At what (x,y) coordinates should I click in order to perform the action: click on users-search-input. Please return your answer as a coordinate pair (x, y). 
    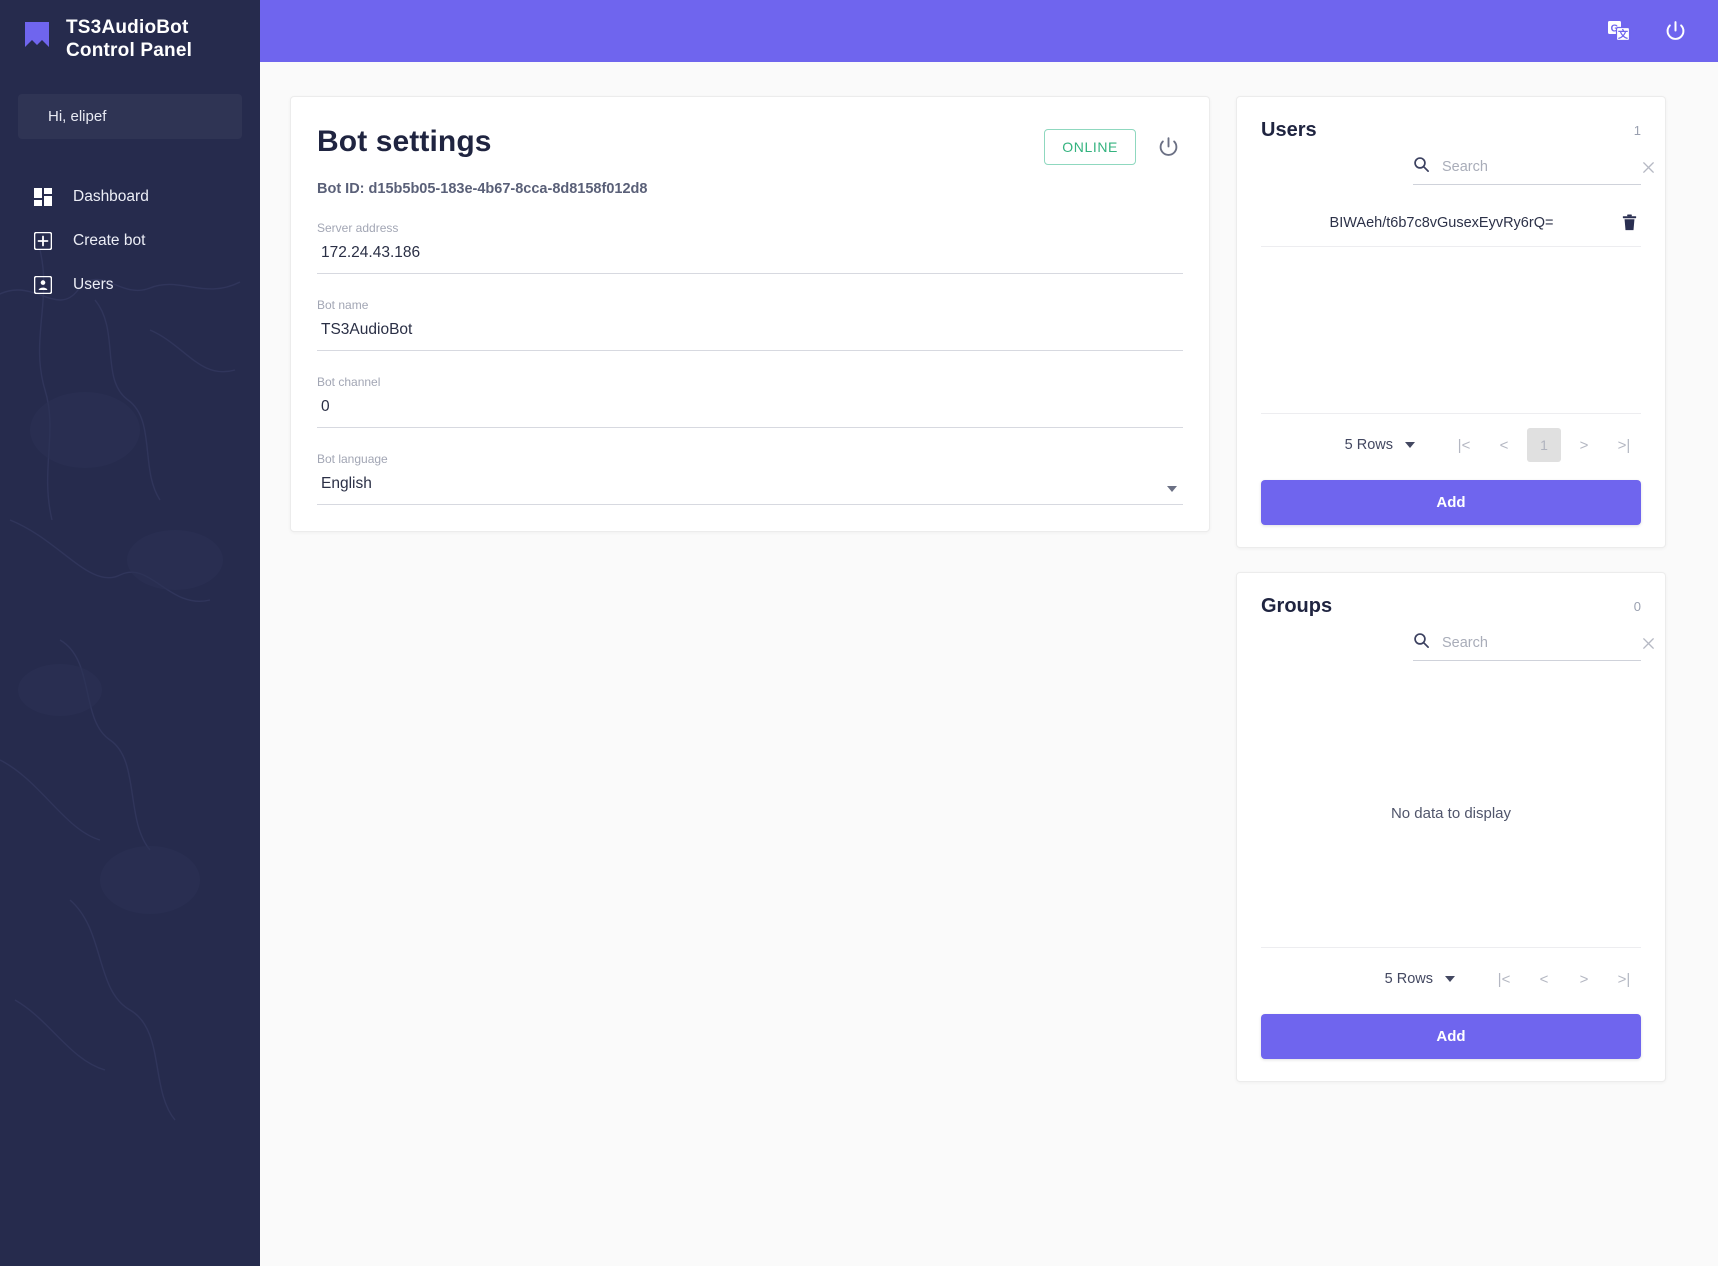
    Looking at the image, I should click on (1535, 167).